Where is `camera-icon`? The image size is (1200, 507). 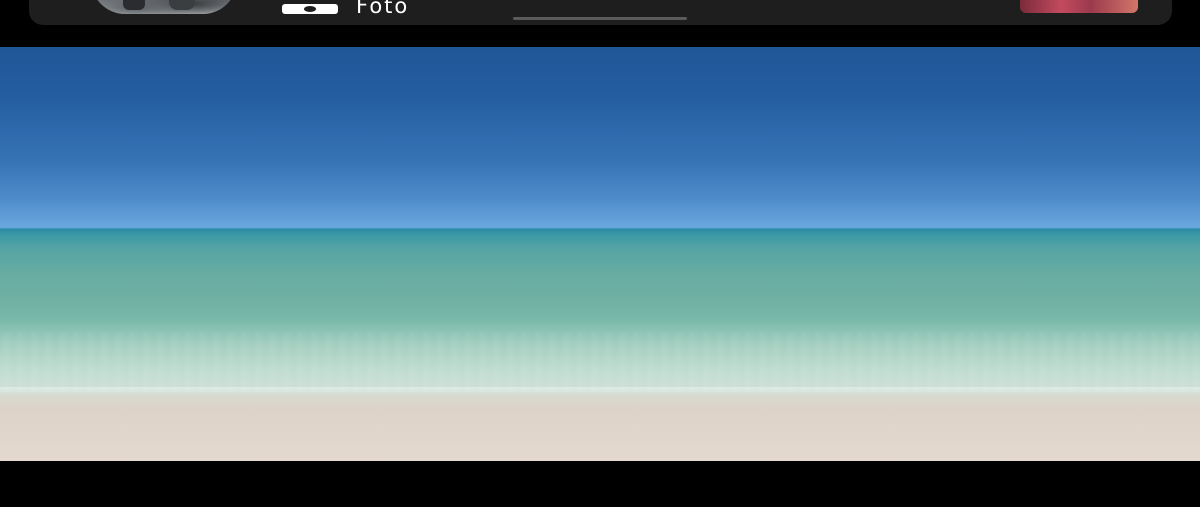 camera-icon is located at coordinates (310, 9).